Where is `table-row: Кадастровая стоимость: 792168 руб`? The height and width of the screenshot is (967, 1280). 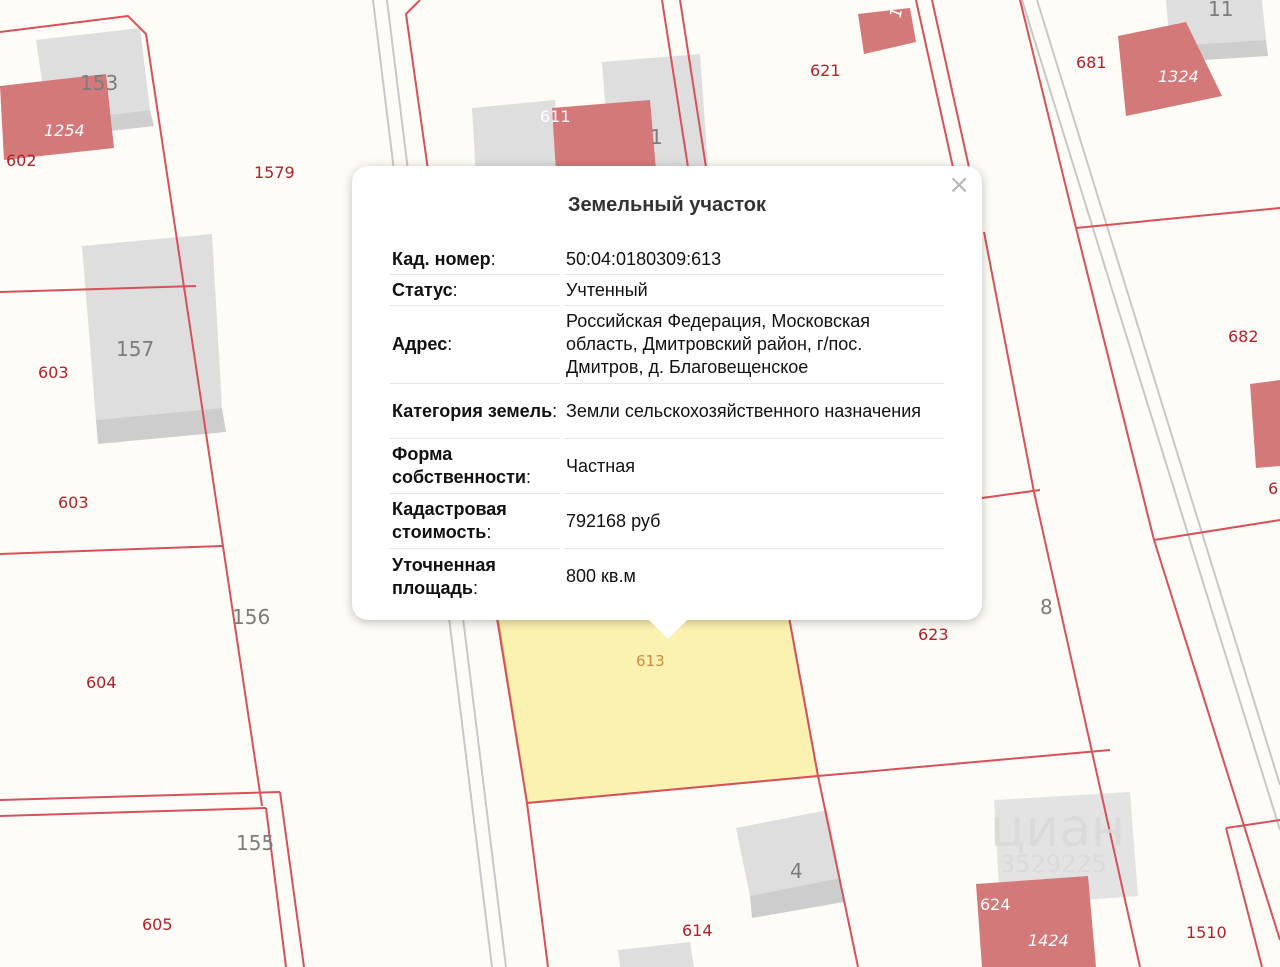 table-row: Кадастровая стоимость: 792168 руб is located at coordinates (667, 521).